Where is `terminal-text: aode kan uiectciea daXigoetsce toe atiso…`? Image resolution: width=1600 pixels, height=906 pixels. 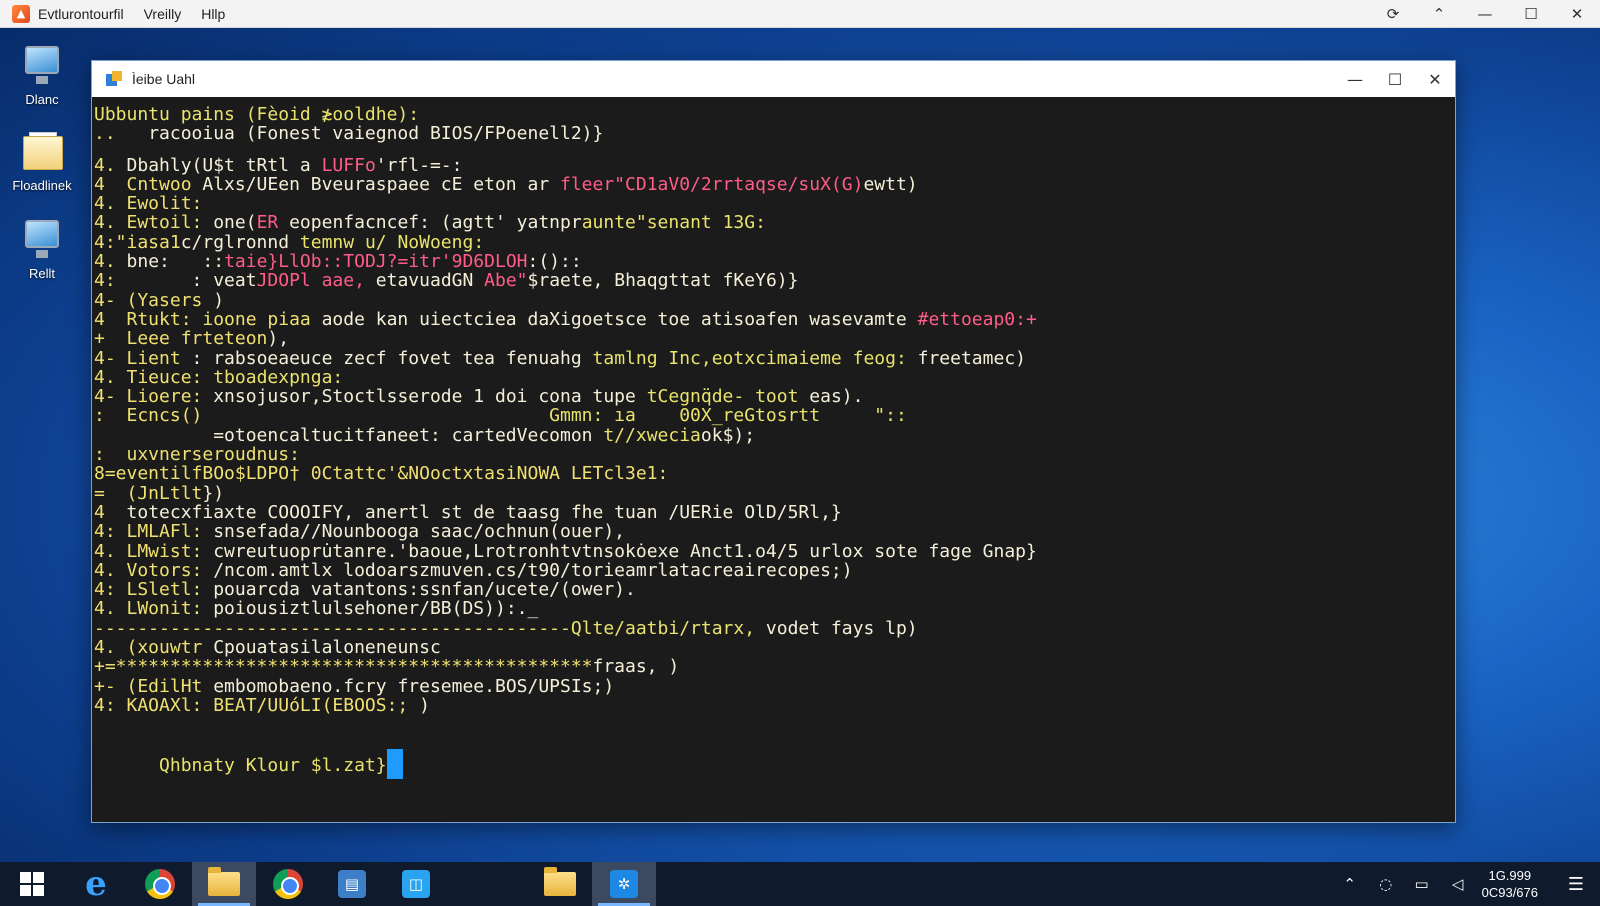 terminal-text: aode kan uiectciea daXigoetsce toe atiso… is located at coordinates (619, 319).